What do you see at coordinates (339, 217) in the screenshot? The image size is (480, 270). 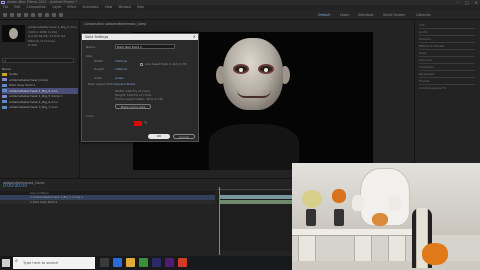 I see `webcam-jar` at bounding box center [339, 217].